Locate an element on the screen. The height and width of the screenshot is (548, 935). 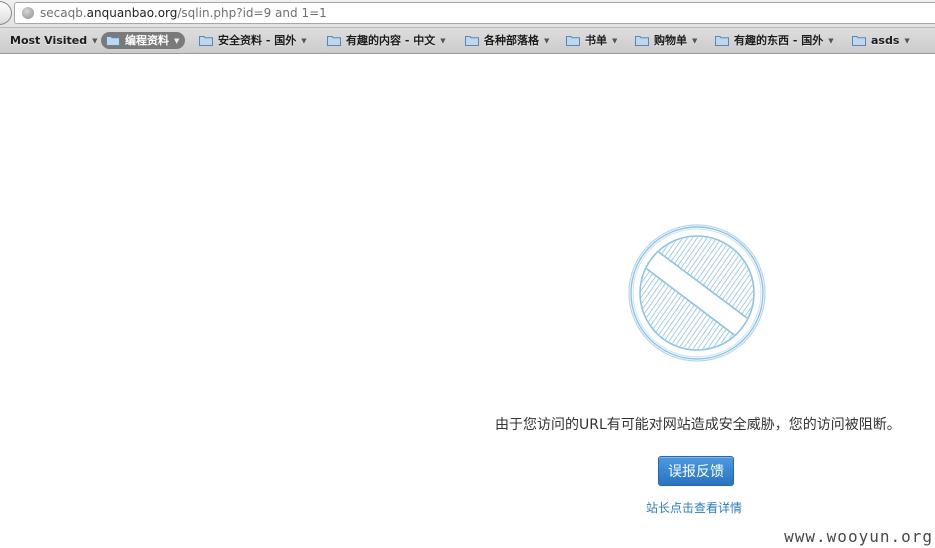
bookmark-folder-shopping: 购物单 ▼ is located at coordinates (666, 40).